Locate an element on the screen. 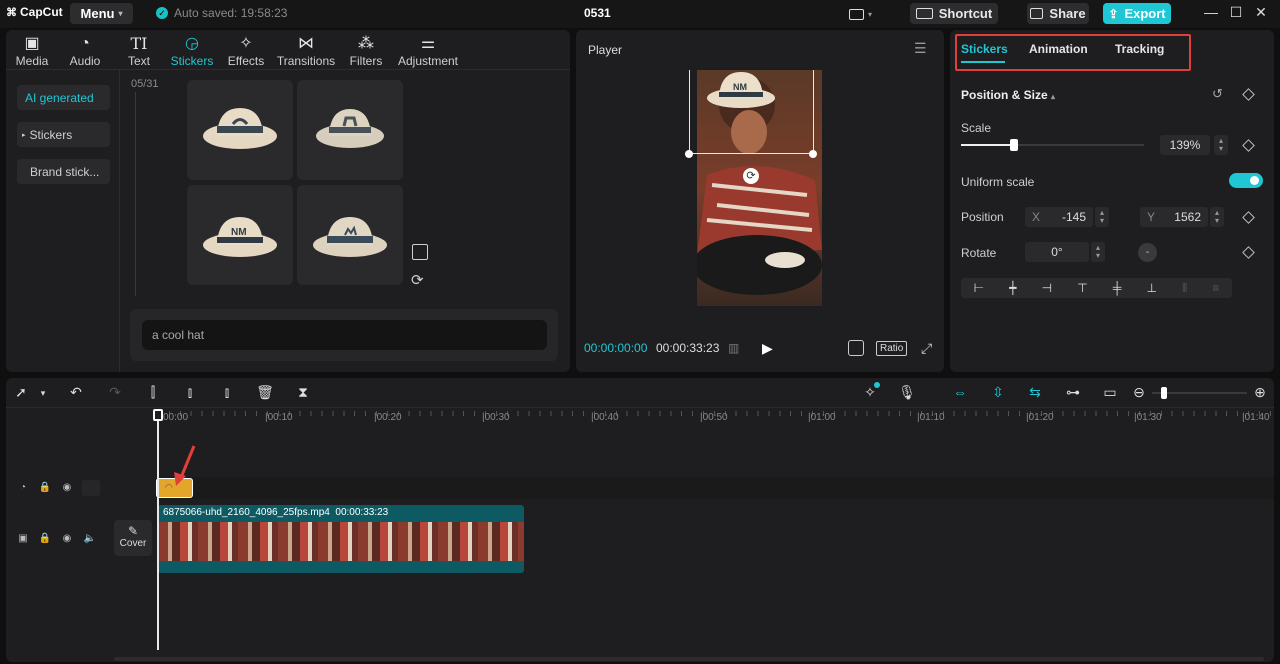 The image size is (1280, 664). sidebar-item-ai-generated: AI generated is located at coordinates (63, 97).